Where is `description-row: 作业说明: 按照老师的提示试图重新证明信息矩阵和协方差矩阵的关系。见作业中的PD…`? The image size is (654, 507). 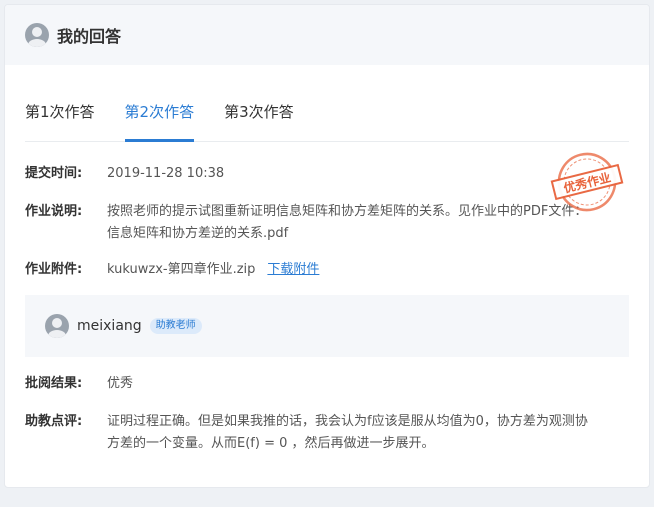
description-row: 作业说明: 按照老师的提示试图重新证明信息矩阵和协方差矩阵的关系。见作业中的PD… is located at coordinates (327, 223).